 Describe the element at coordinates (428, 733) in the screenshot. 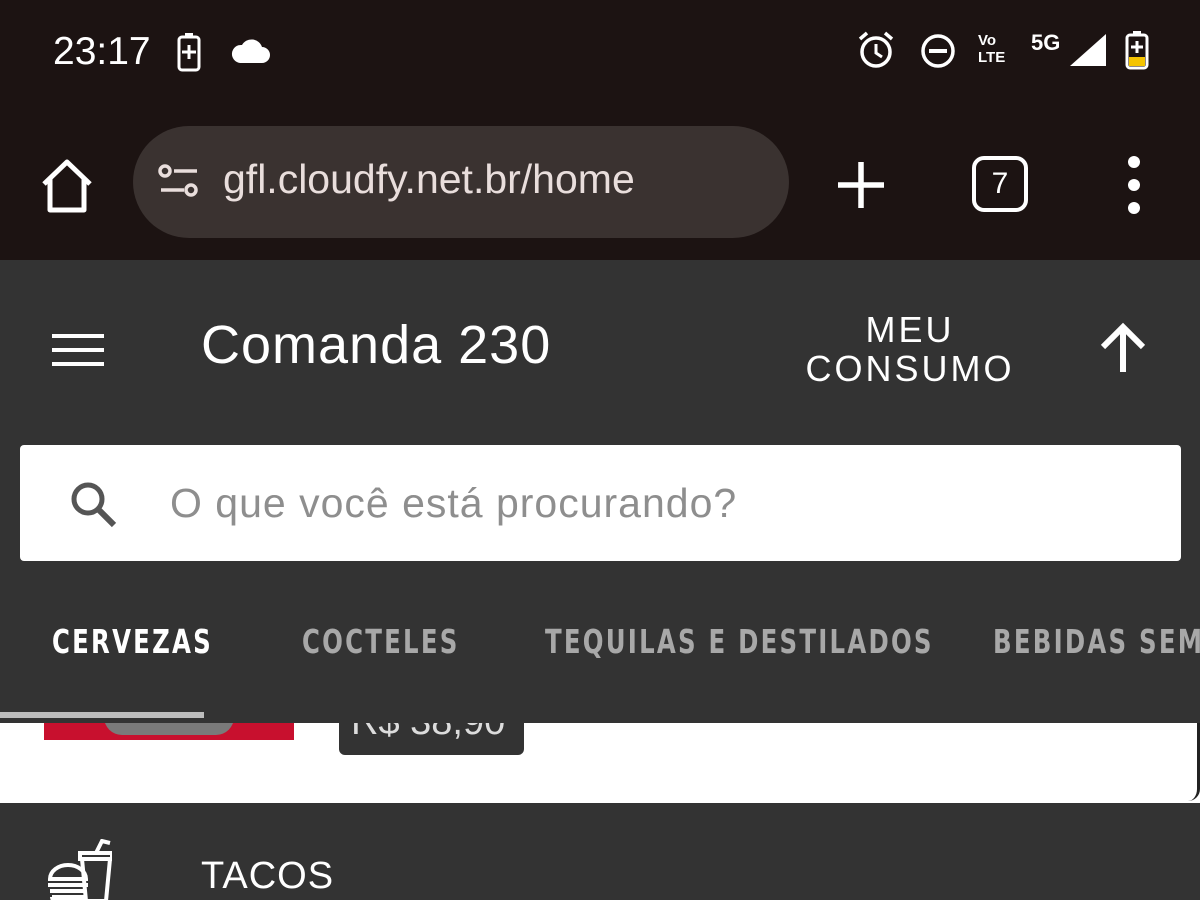

I see `product-price: R$ 38,90` at that location.